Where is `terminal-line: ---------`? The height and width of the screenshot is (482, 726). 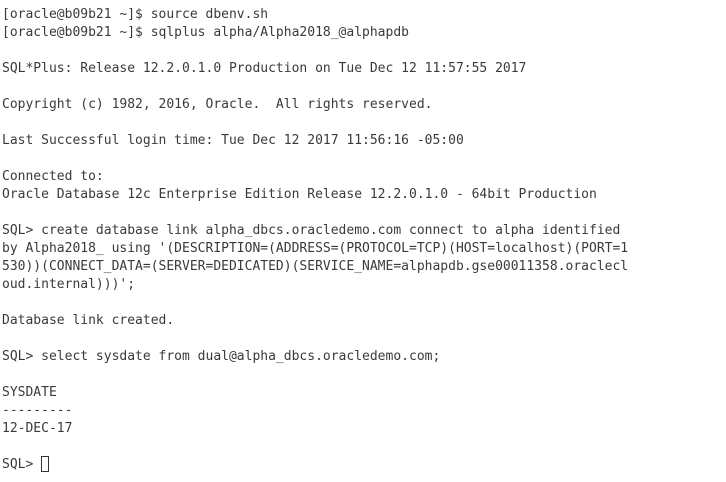
terminal-line: --------- is located at coordinates (37, 410).